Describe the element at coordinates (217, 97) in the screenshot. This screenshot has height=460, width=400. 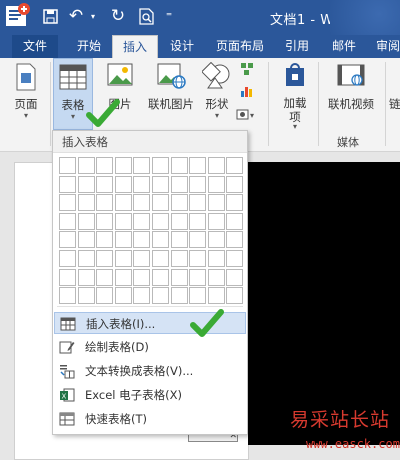
I see `shapes-button: 形状 ▾` at that location.